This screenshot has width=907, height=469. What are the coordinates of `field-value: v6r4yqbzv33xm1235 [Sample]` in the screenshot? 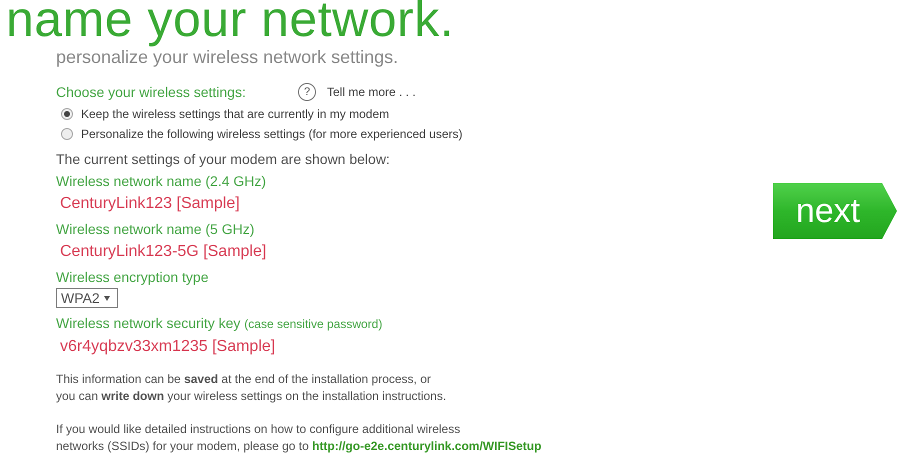 It's located at (168, 347).